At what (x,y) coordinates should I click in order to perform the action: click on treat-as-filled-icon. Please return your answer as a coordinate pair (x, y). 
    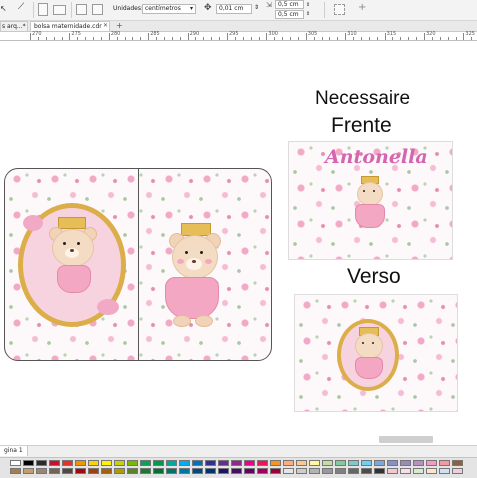
    Looking at the image, I should click on (339, 9).